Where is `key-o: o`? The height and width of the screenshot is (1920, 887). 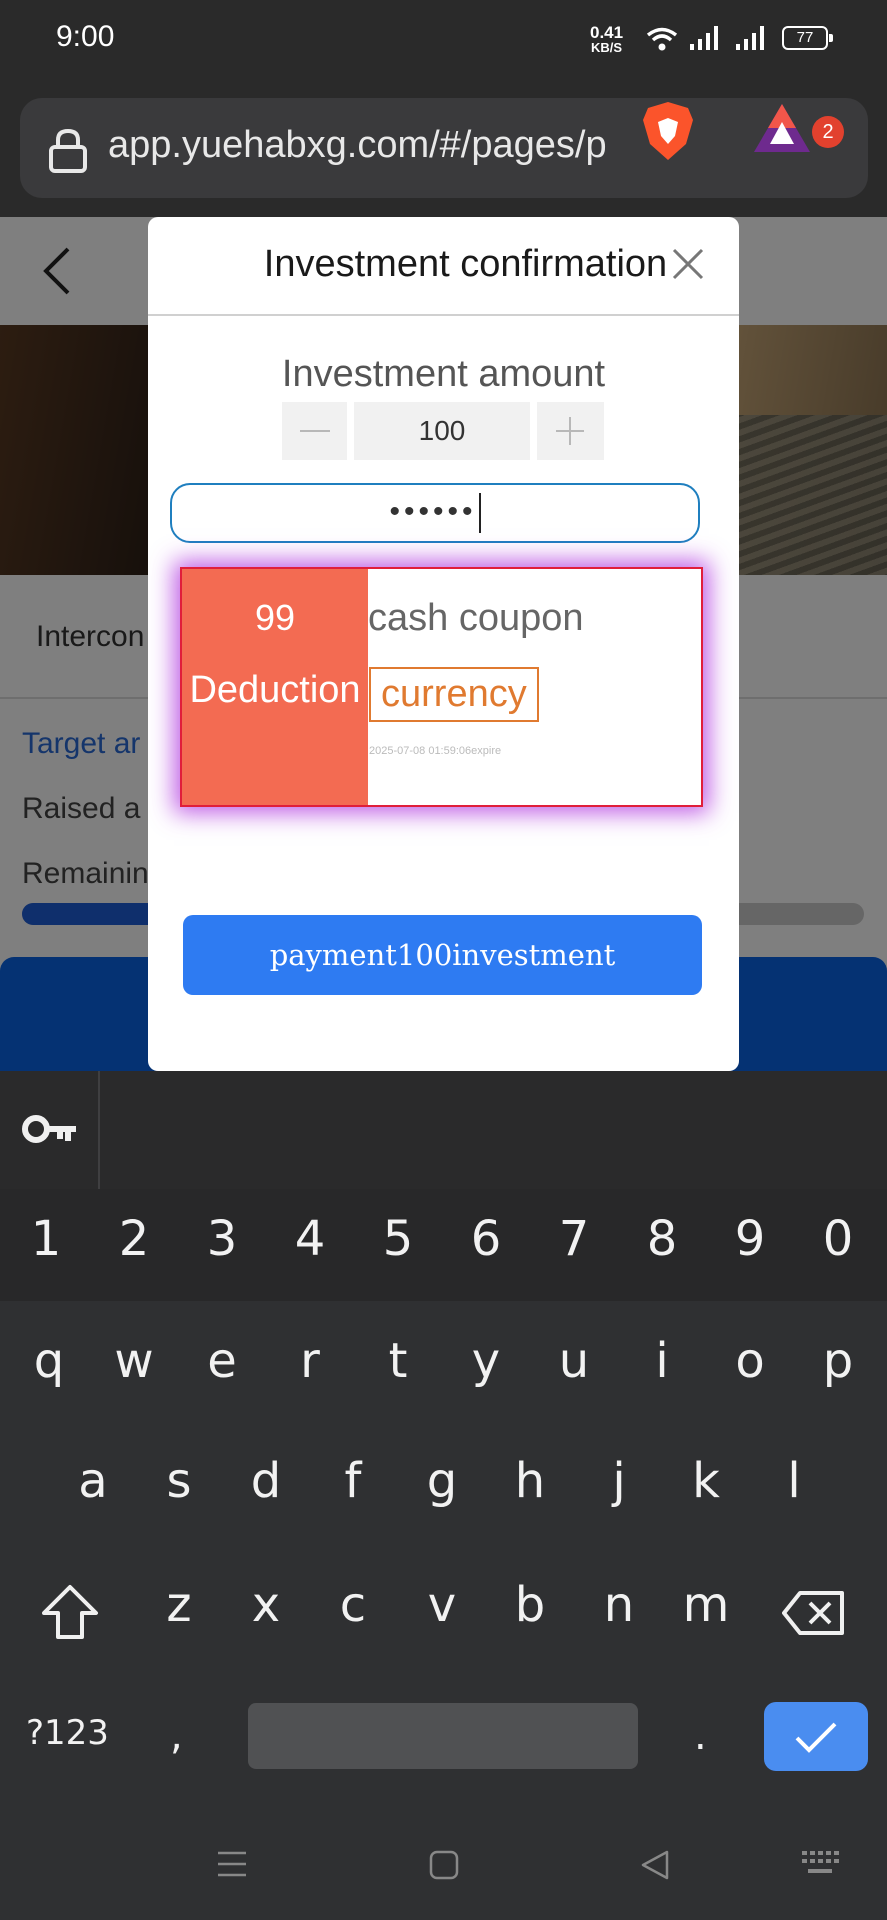 key-o: o is located at coordinates (750, 1361).